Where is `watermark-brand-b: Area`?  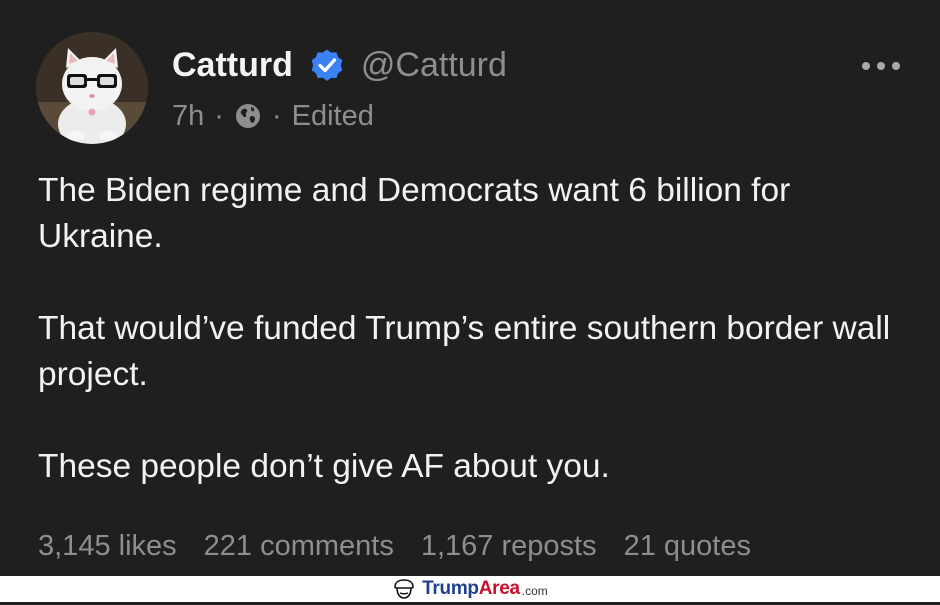
watermark-brand-b: Area is located at coordinates (499, 588).